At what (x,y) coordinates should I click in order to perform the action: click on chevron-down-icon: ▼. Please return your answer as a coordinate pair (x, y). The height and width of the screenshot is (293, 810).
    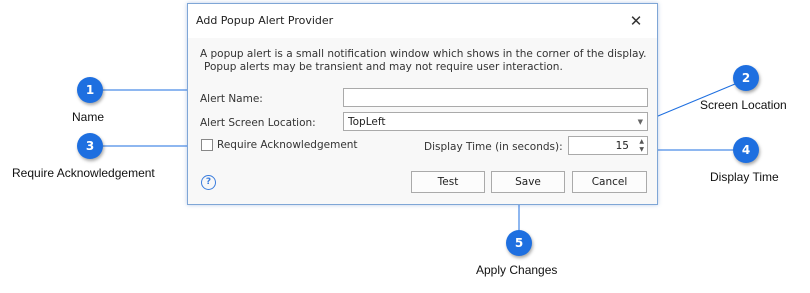
    Looking at the image, I should click on (640, 122).